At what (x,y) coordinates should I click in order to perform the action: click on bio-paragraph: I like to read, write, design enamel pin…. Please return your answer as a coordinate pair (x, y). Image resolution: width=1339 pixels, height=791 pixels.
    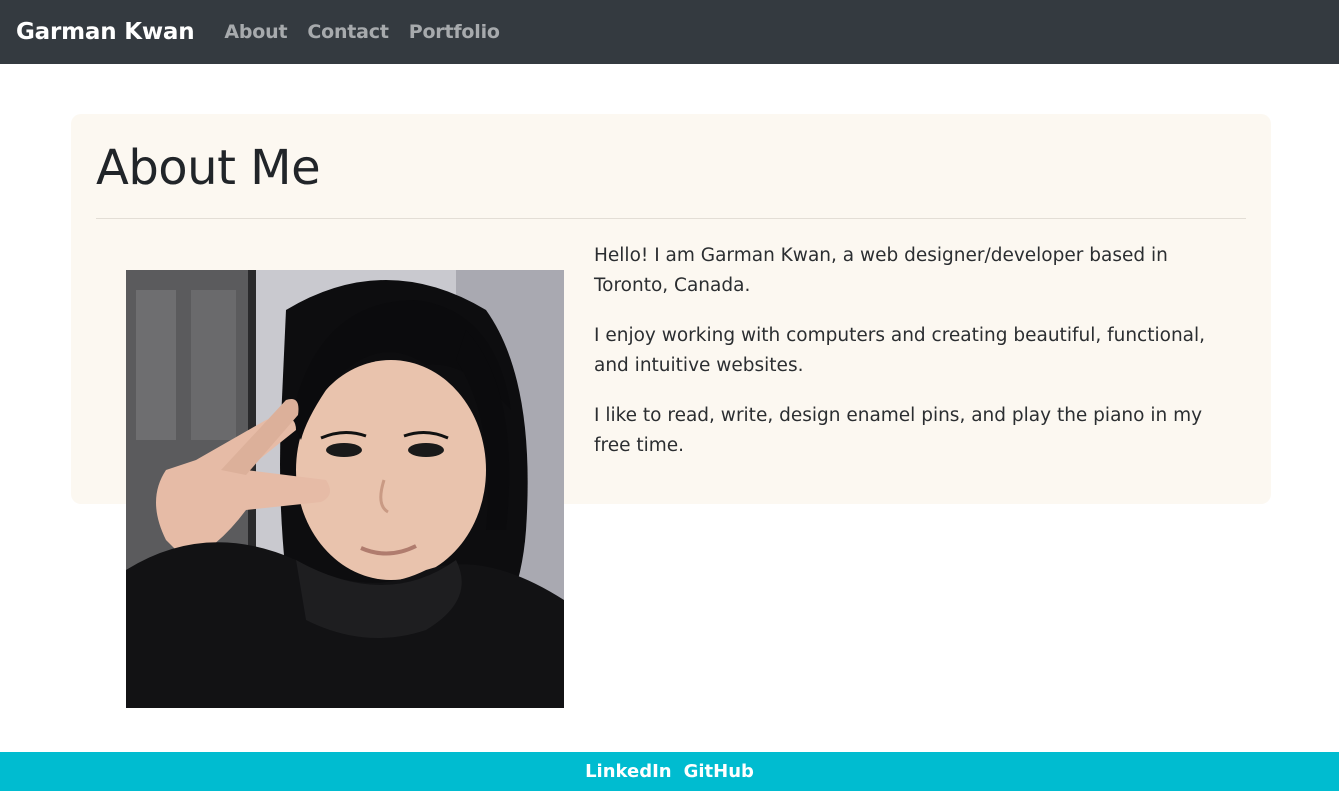
    Looking at the image, I should click on (898, 430).